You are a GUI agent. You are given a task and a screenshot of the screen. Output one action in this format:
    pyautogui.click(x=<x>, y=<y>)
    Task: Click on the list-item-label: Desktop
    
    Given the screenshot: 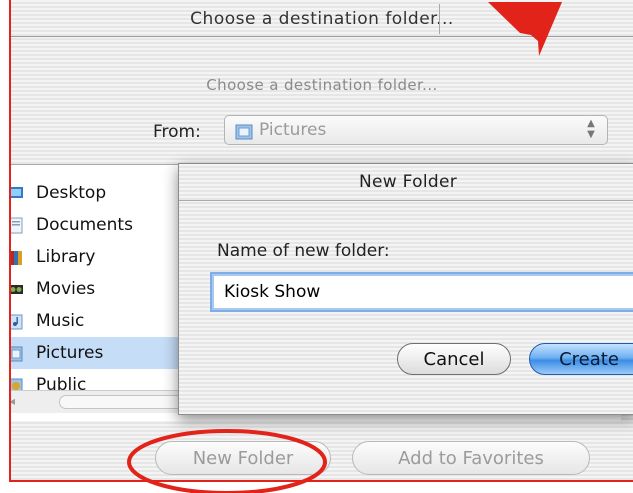 What is the action you would take?
    pyautogui.click(x=71, y=193)
    